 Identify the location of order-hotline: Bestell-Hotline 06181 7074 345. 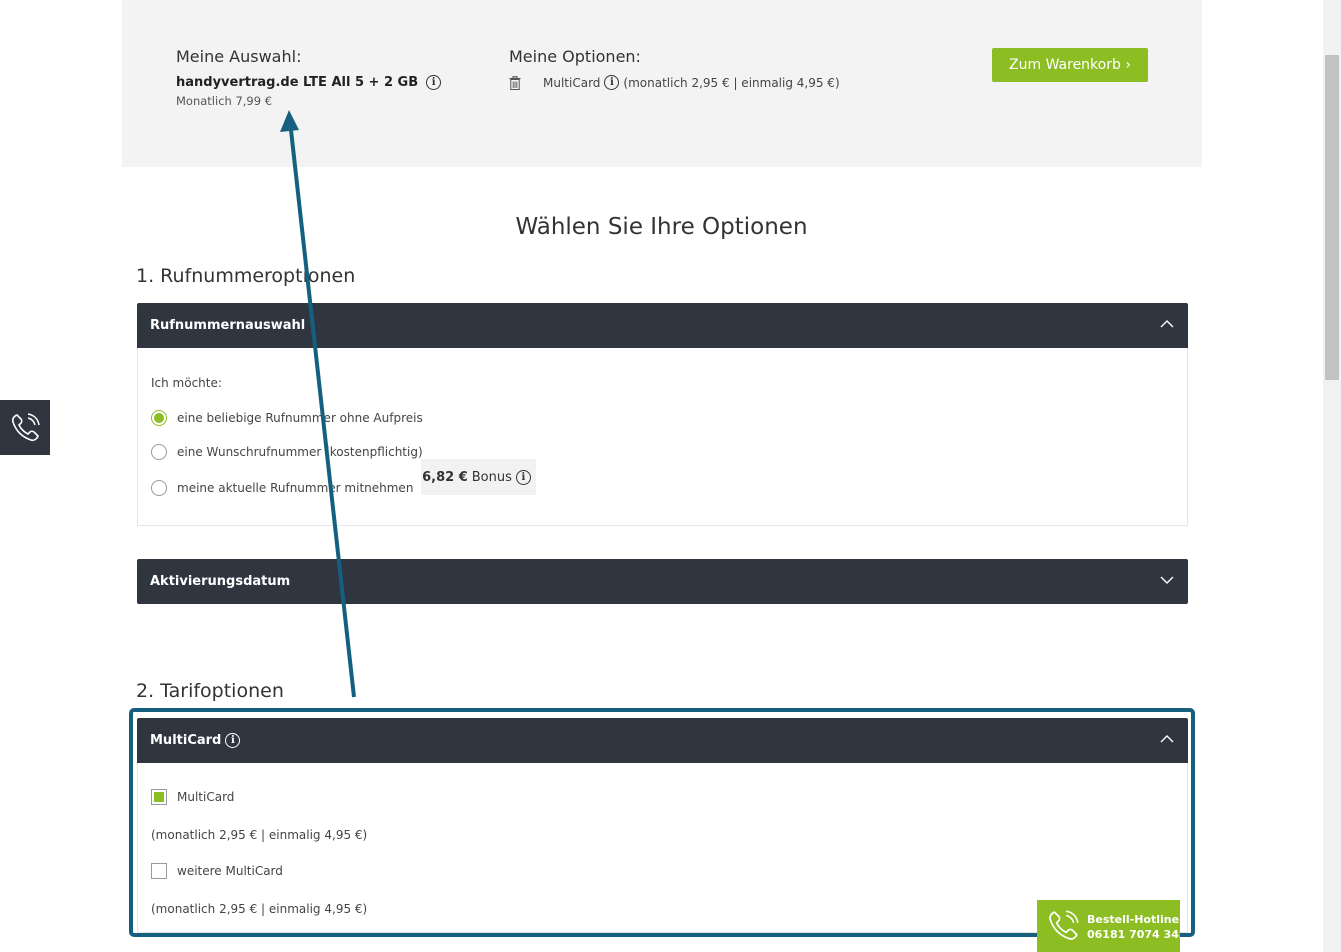
(1108, 926).